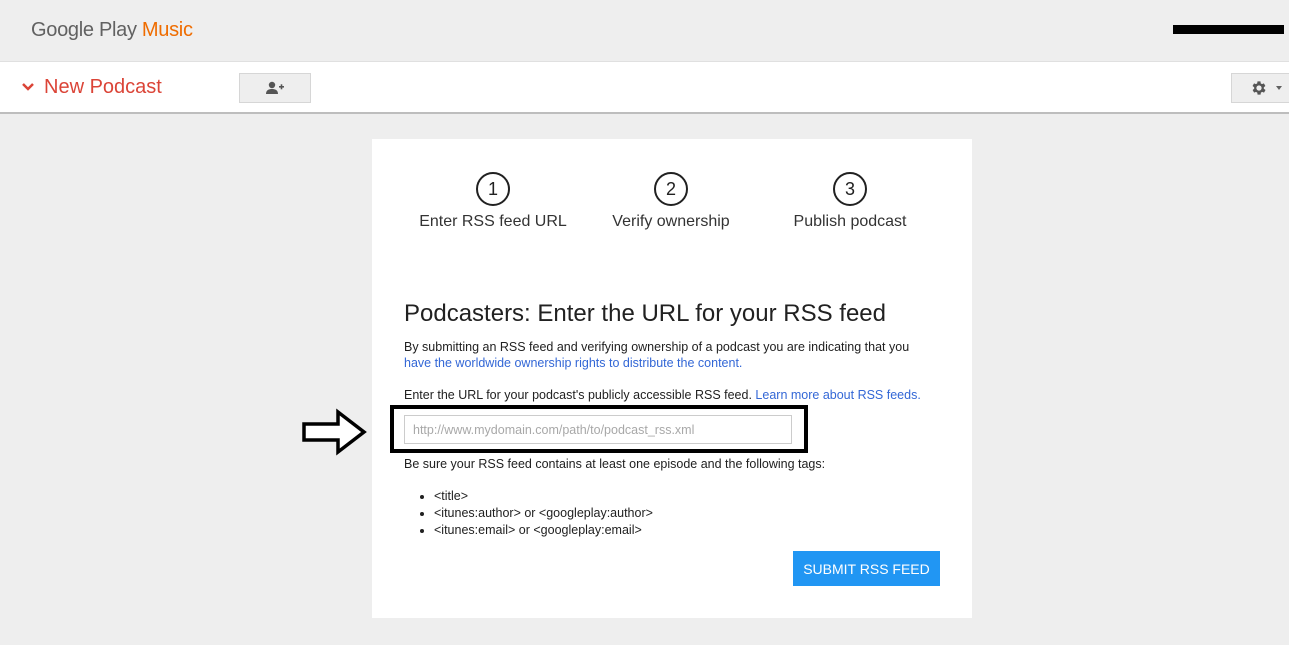 Image resolution: width=1289 pixels, height=645 pixels. What do you see at coordinates (28, 87) in the screenshot?
I see `chevron-down-icon` at bounding box center [28, 87].